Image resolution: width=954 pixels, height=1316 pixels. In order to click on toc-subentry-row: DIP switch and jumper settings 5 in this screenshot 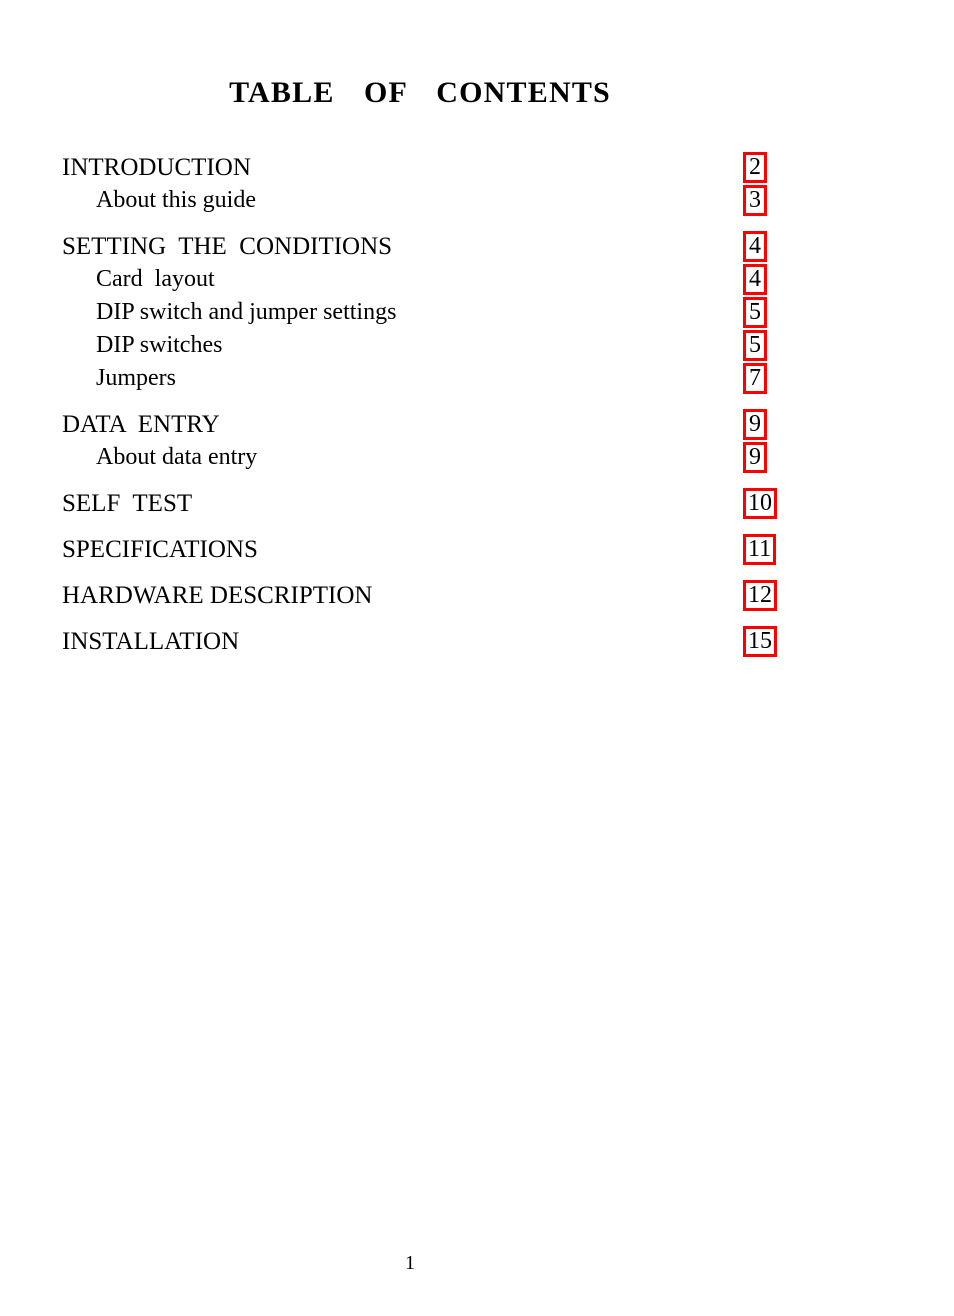, I will do `click(477, 313)`.